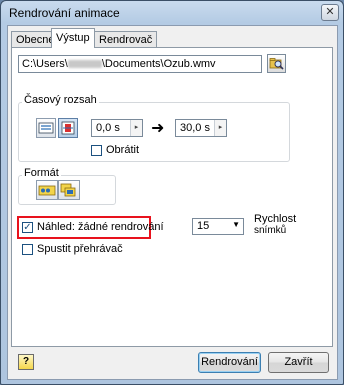 Image resolution: width=344 pixels, height=385 pixels. What do you see at coordinates (27, 249) in the screenshot?
I see `launch-player-checkbox` at bounding box center [27, 249].